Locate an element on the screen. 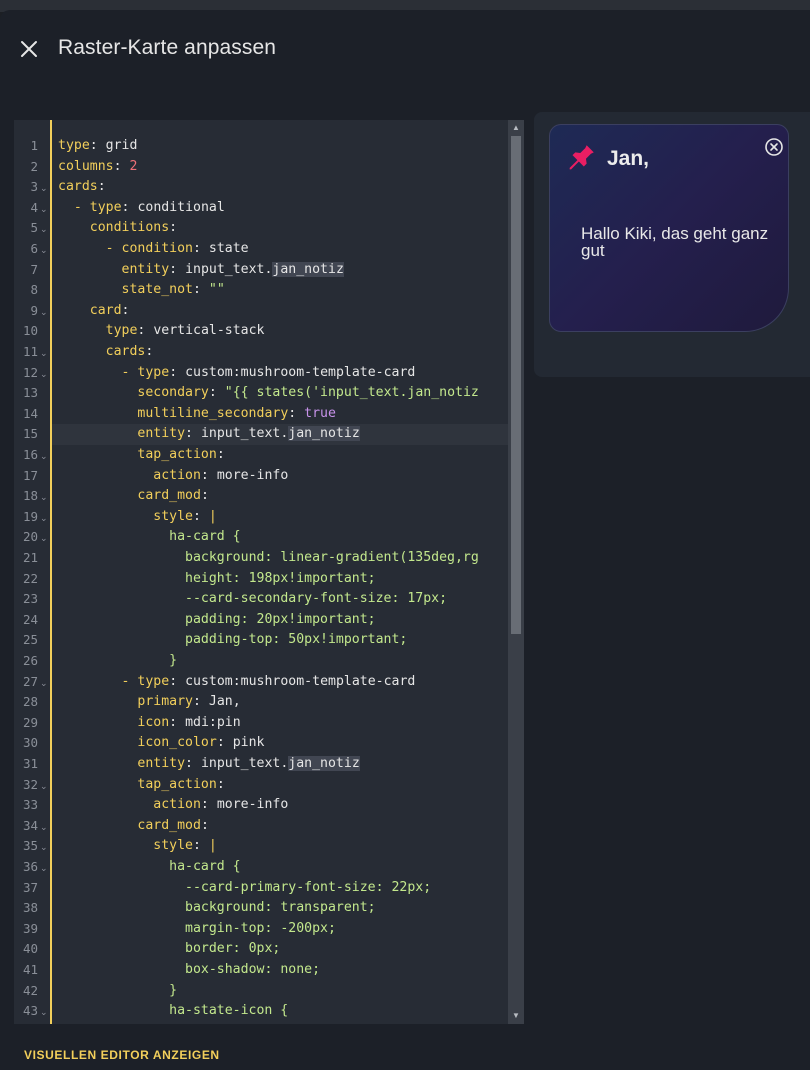 The height and width of the screenshot is (1070, 810). yaml-key: tap_action is located at coordinates (177, 784).